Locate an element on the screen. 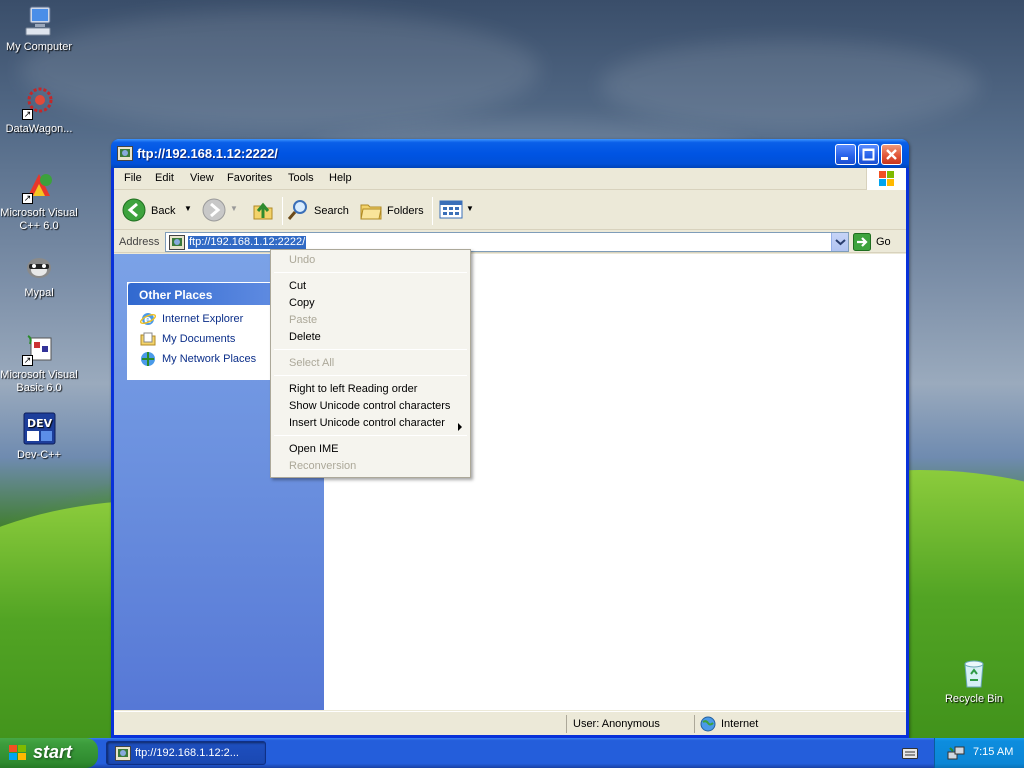 The image size is (1024, 768). folders-icon is located at coordinates (371, 212).